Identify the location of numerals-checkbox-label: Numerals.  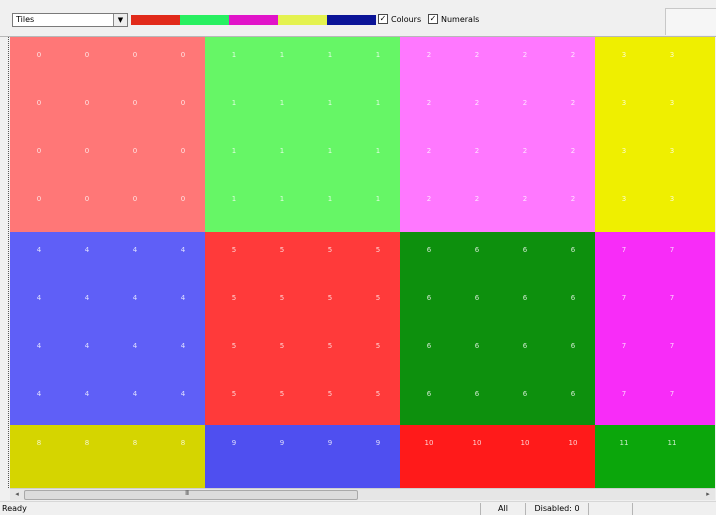
(460, 19).